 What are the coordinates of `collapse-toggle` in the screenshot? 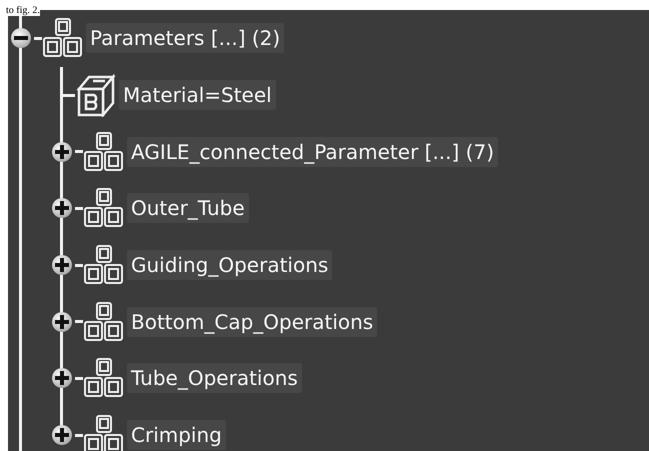 It's located at (21, 38).